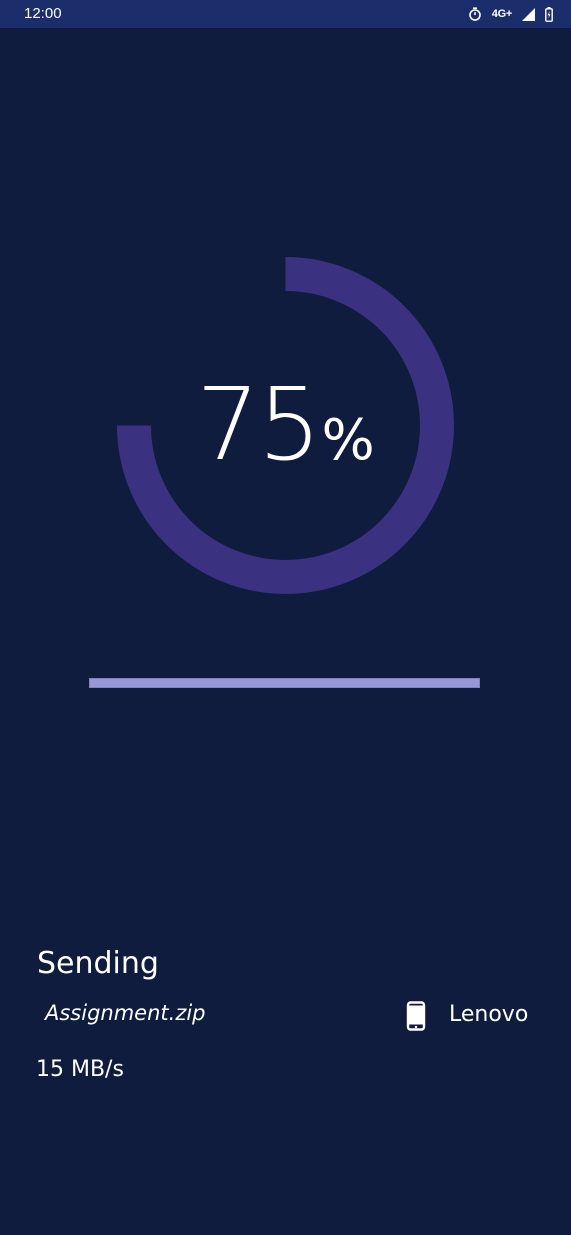 The height and width of the screenshot is (1235, 571). What do you see at coordinates (125, 1013) in the screenshot?
I see `file-name: Assignment.zip` at bounding box center [125, 1013].